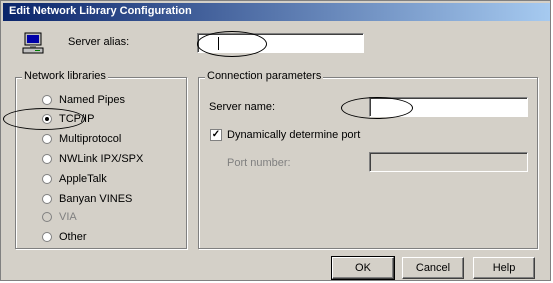 The image size is (553, 283). What do you see at coordinates (504, 268) in the screenshot?
I see `help-button: Help` at bounding box center [504, 268].